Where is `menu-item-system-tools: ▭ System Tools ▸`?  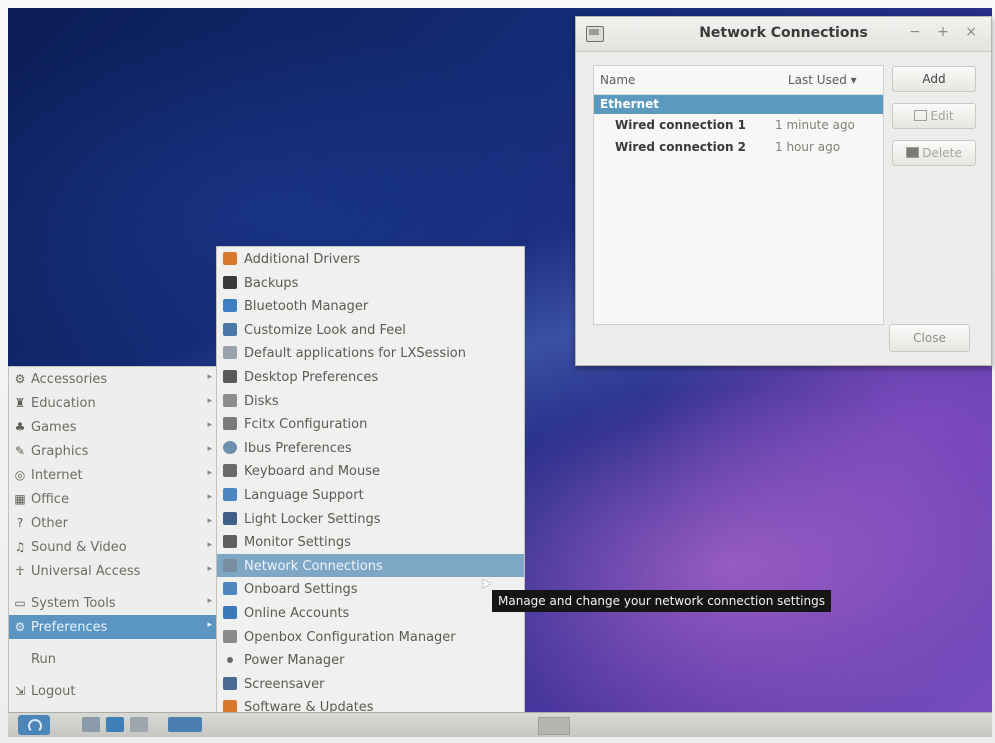 menu-item-system-tools: ▭ System Tools ▸ is located at coordinates (114, 603).